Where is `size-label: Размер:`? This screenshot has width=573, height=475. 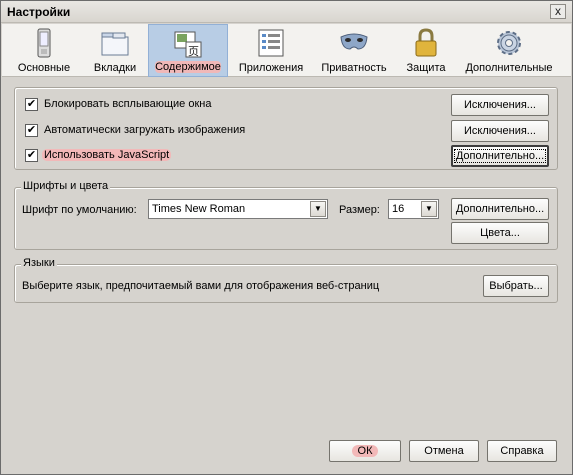
size-label: Размер: is located at coordinates (359, 210).